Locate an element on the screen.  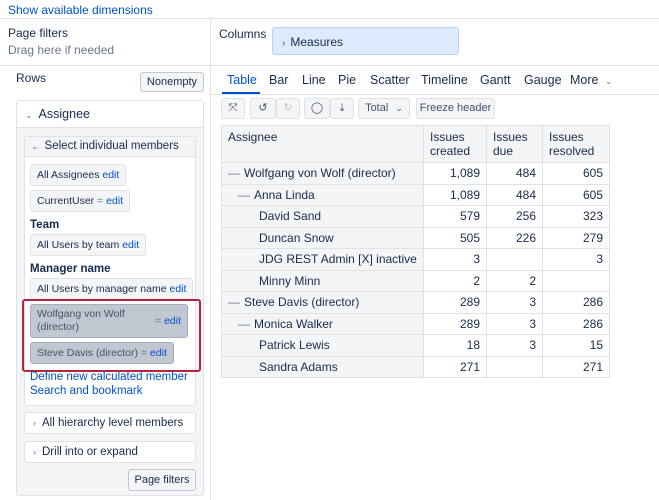
col-header-issues-resolved: Issues resolved is located at coordinates (576, 144).